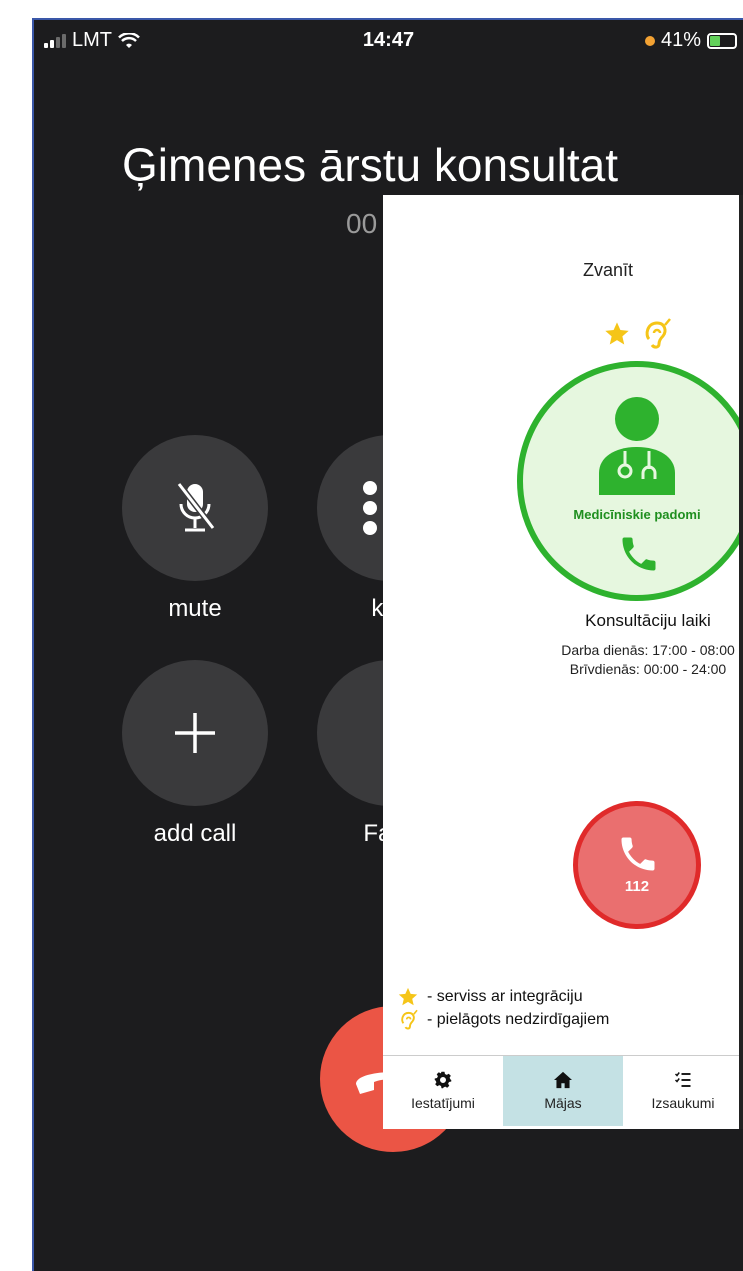 This screenshot has height=1271, width=743. I want to click on legend-row-integration: - serviss ar integrāciju, so click(503, 996).